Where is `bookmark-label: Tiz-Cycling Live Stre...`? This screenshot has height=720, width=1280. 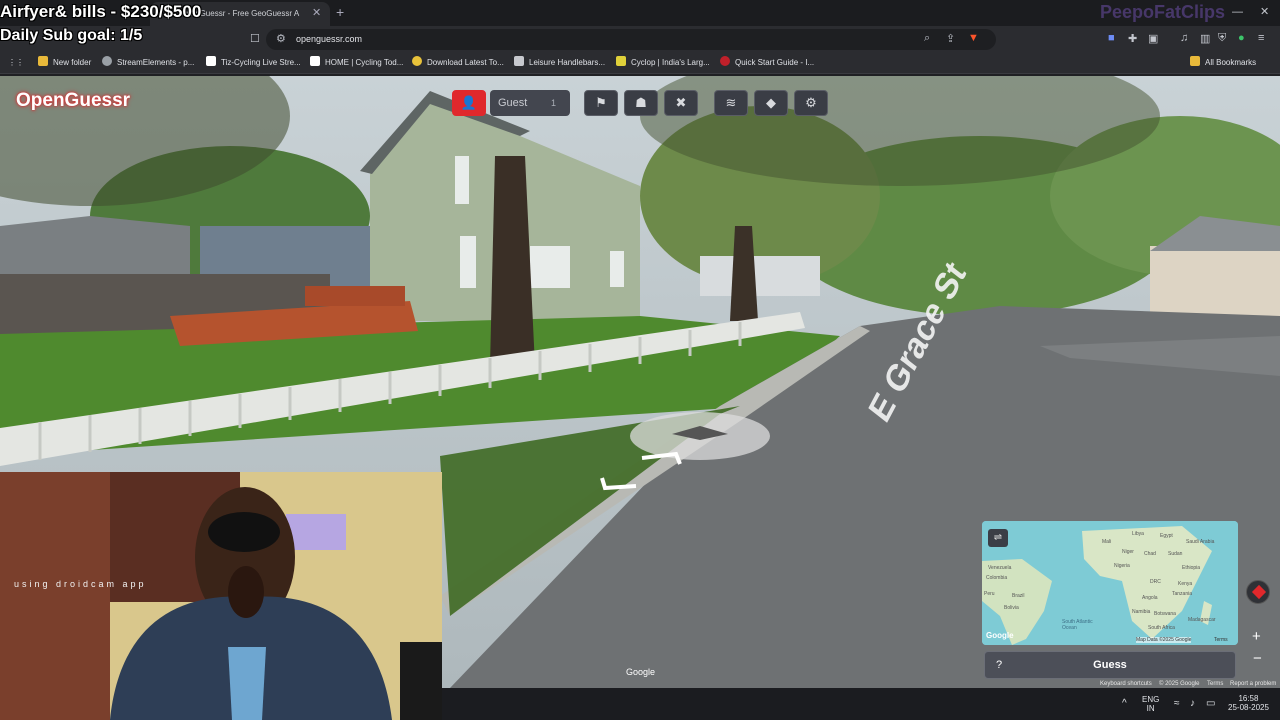 bookmark-label: Tiz-Cycling Live Stre... is located at coordinates (261, 62).